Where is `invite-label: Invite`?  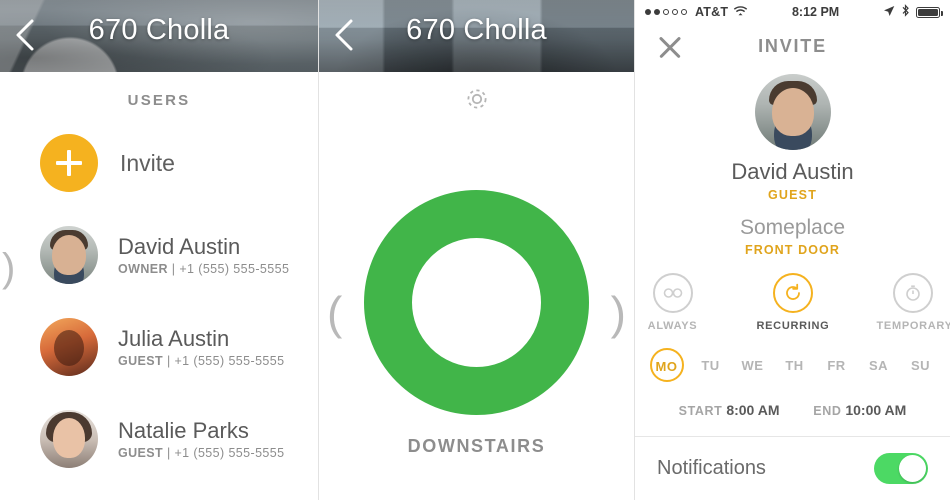 invite-label: Invite is located at coordinates (147, 162).